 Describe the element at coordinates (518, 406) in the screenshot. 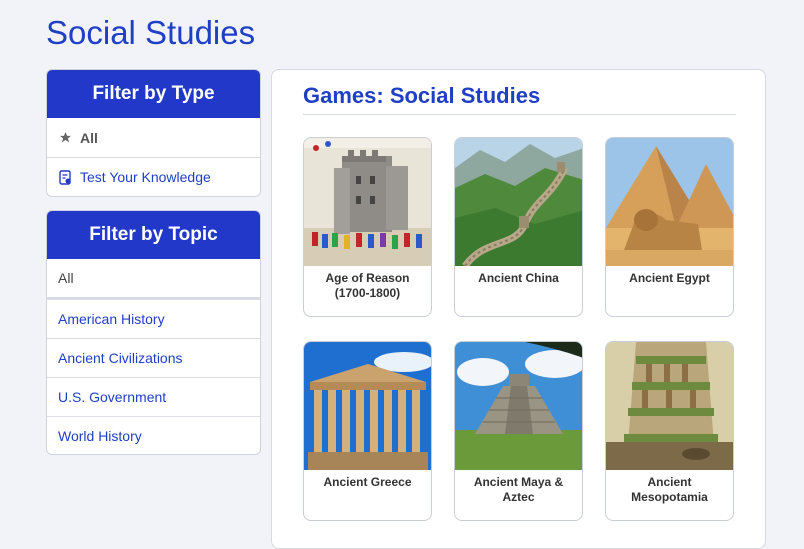

I see `ancient-maya-aztec-image` at that location.